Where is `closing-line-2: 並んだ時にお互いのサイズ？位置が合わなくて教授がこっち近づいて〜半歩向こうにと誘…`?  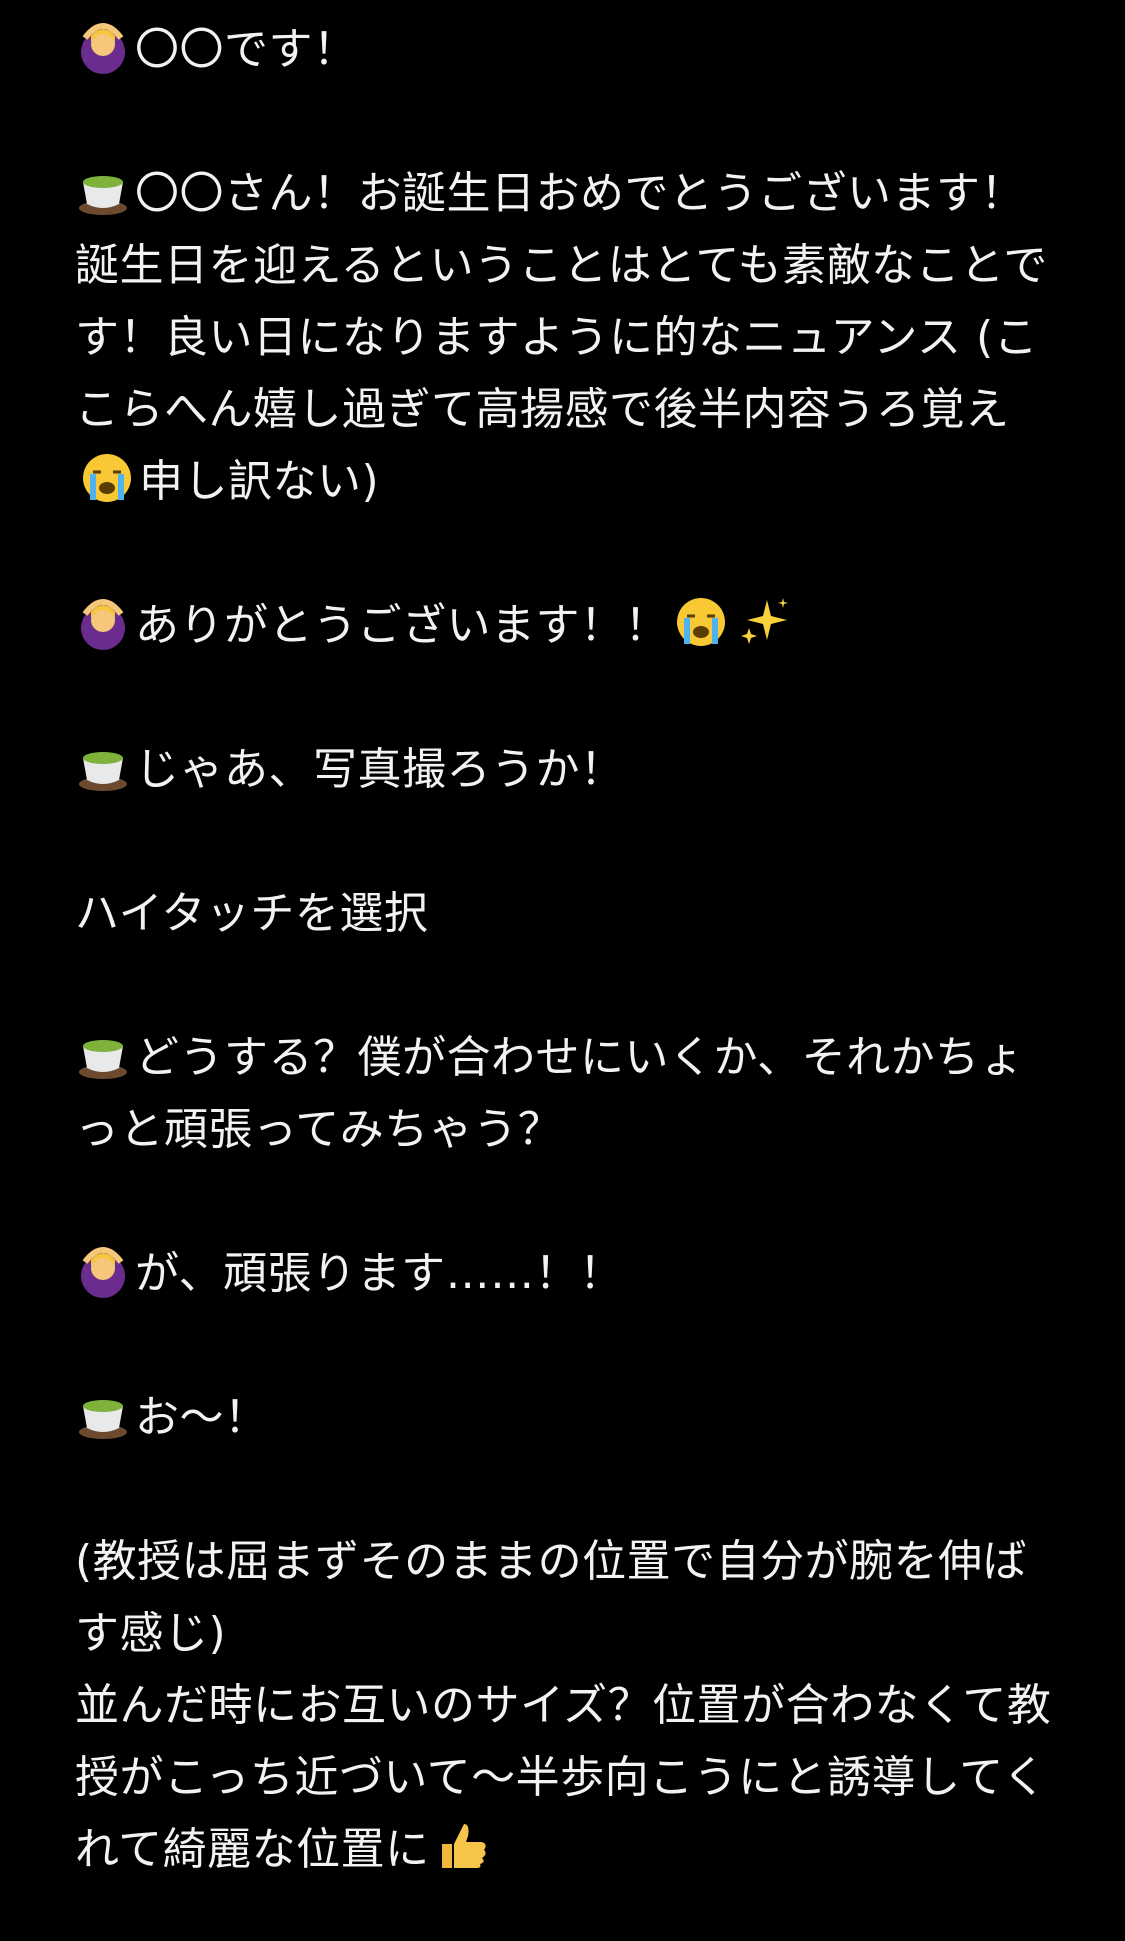
closing-line-2: 並んだ時にお互いのサイズ？位置が合わなくて教授がこっち近づいて〜半歩向こうにと誘… is located at coordinates (570, 1778).